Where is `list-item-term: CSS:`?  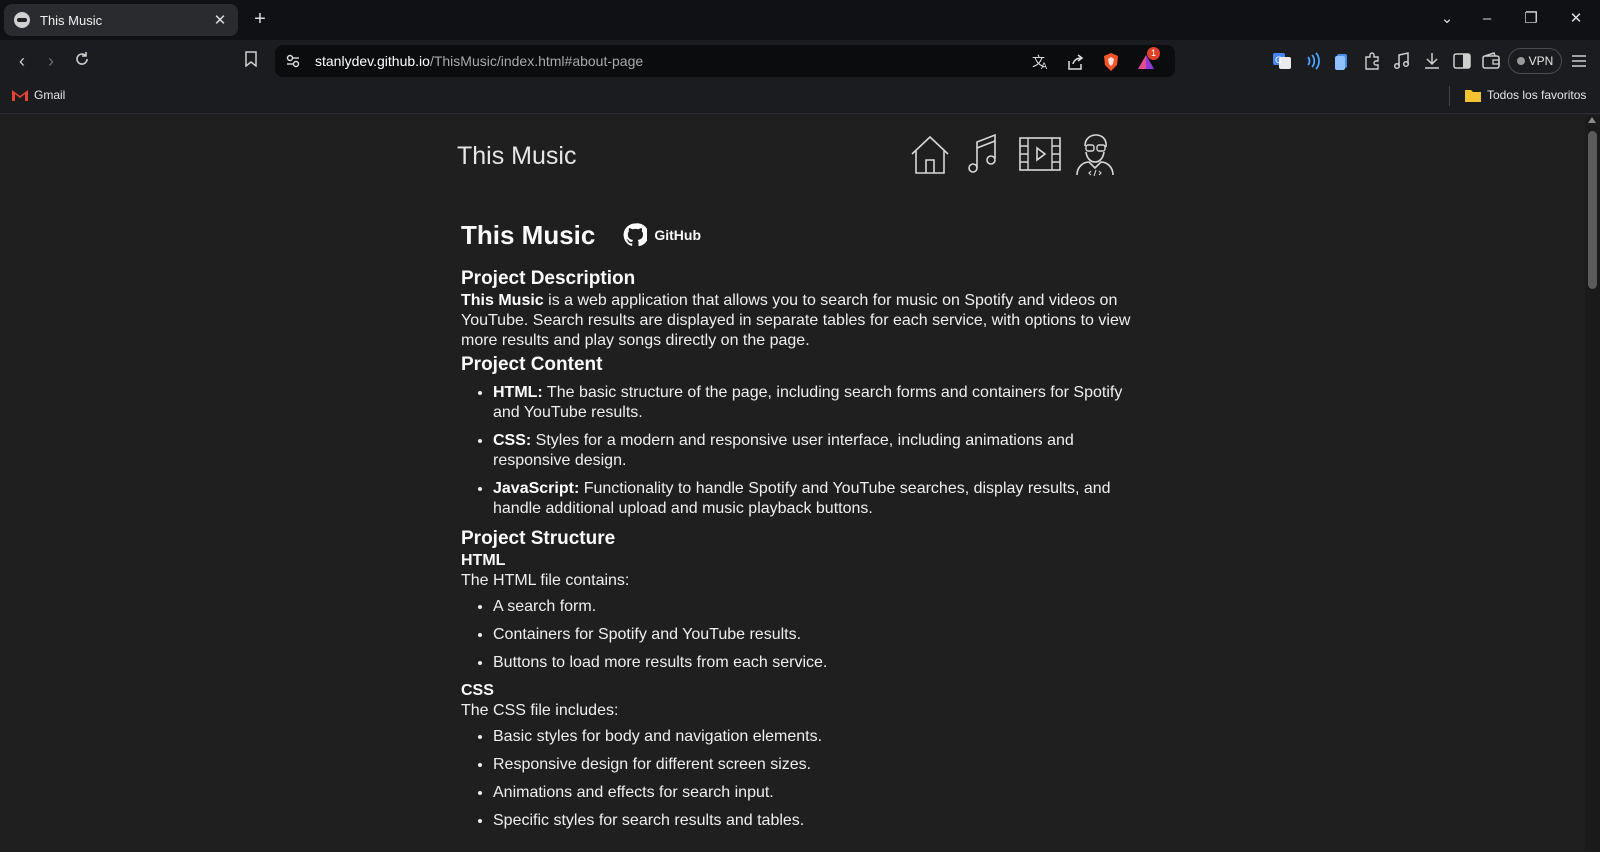 list-item-term: CSS: is located at coordinates (512, 440).